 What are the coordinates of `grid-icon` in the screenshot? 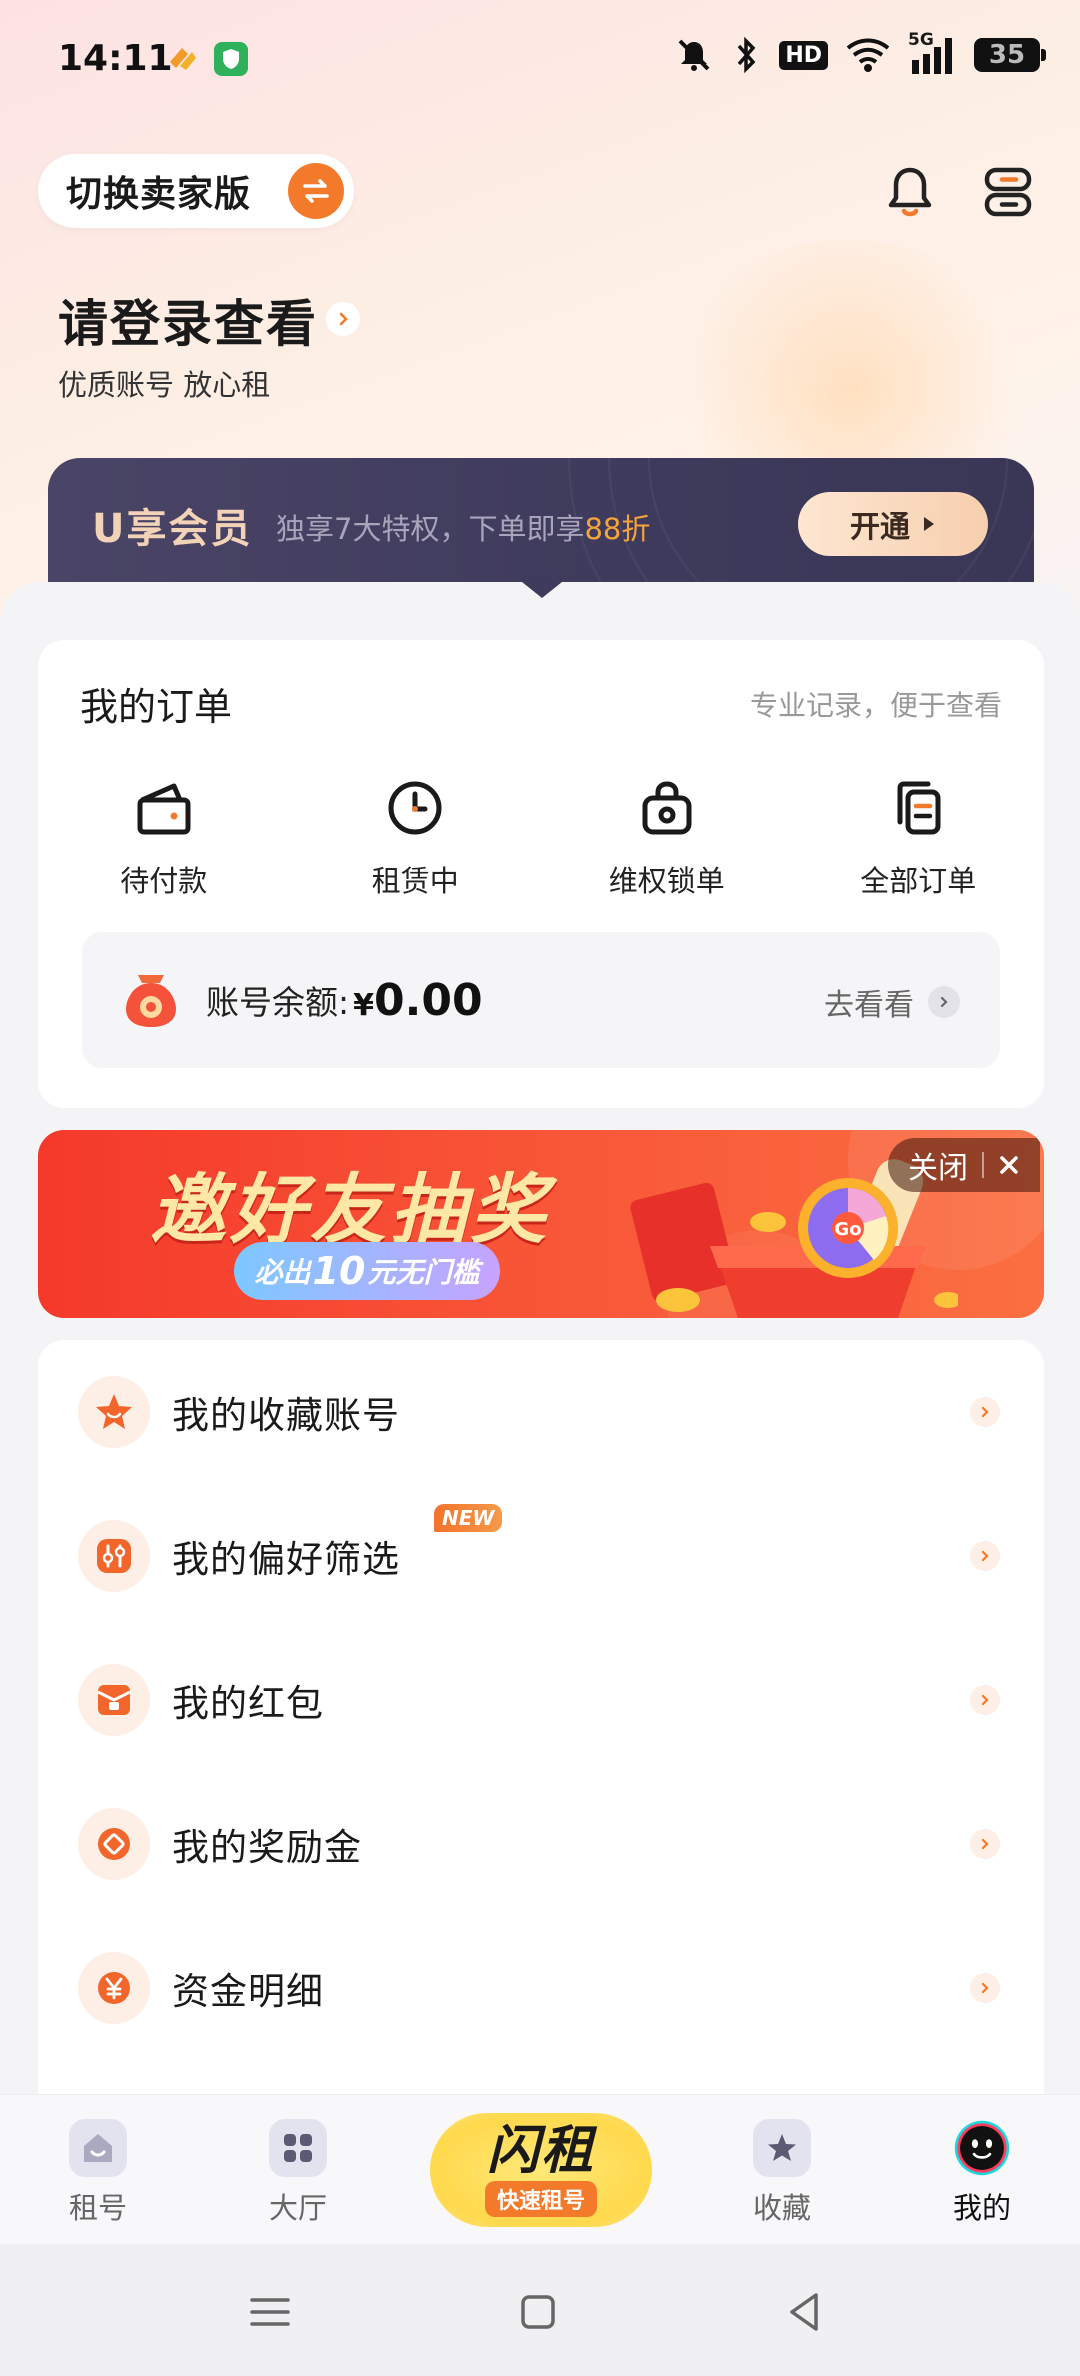 It's located at (298, 2148).